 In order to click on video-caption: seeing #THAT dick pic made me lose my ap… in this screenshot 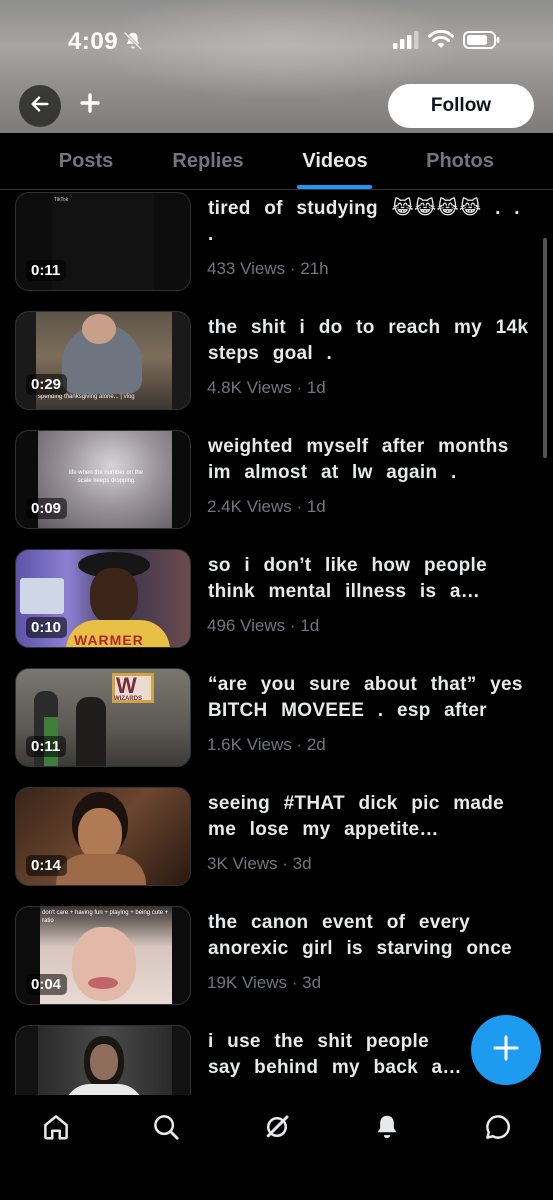, I will do `click(356, 816)`.